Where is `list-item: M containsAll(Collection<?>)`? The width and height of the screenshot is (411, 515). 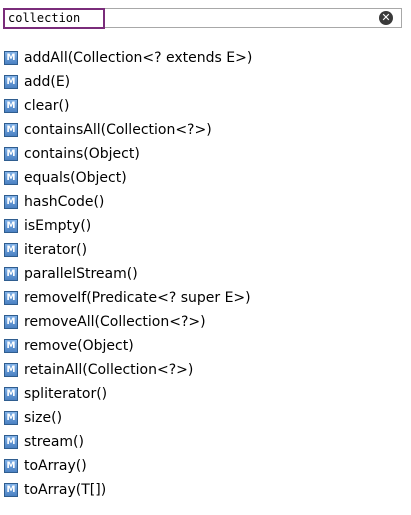 list-item: M containsAll(Collection<?>) is located at coordinates (128, 130).